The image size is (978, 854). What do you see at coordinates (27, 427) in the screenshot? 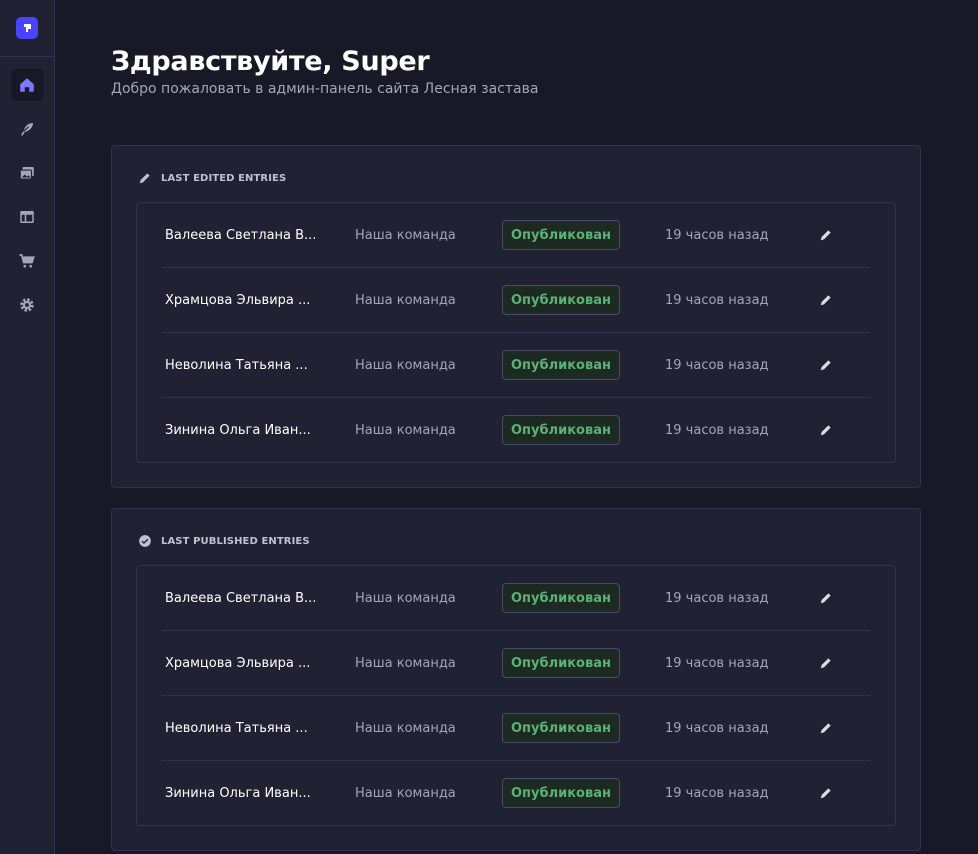
I see `sidebar` at bounding box center [27, 427].